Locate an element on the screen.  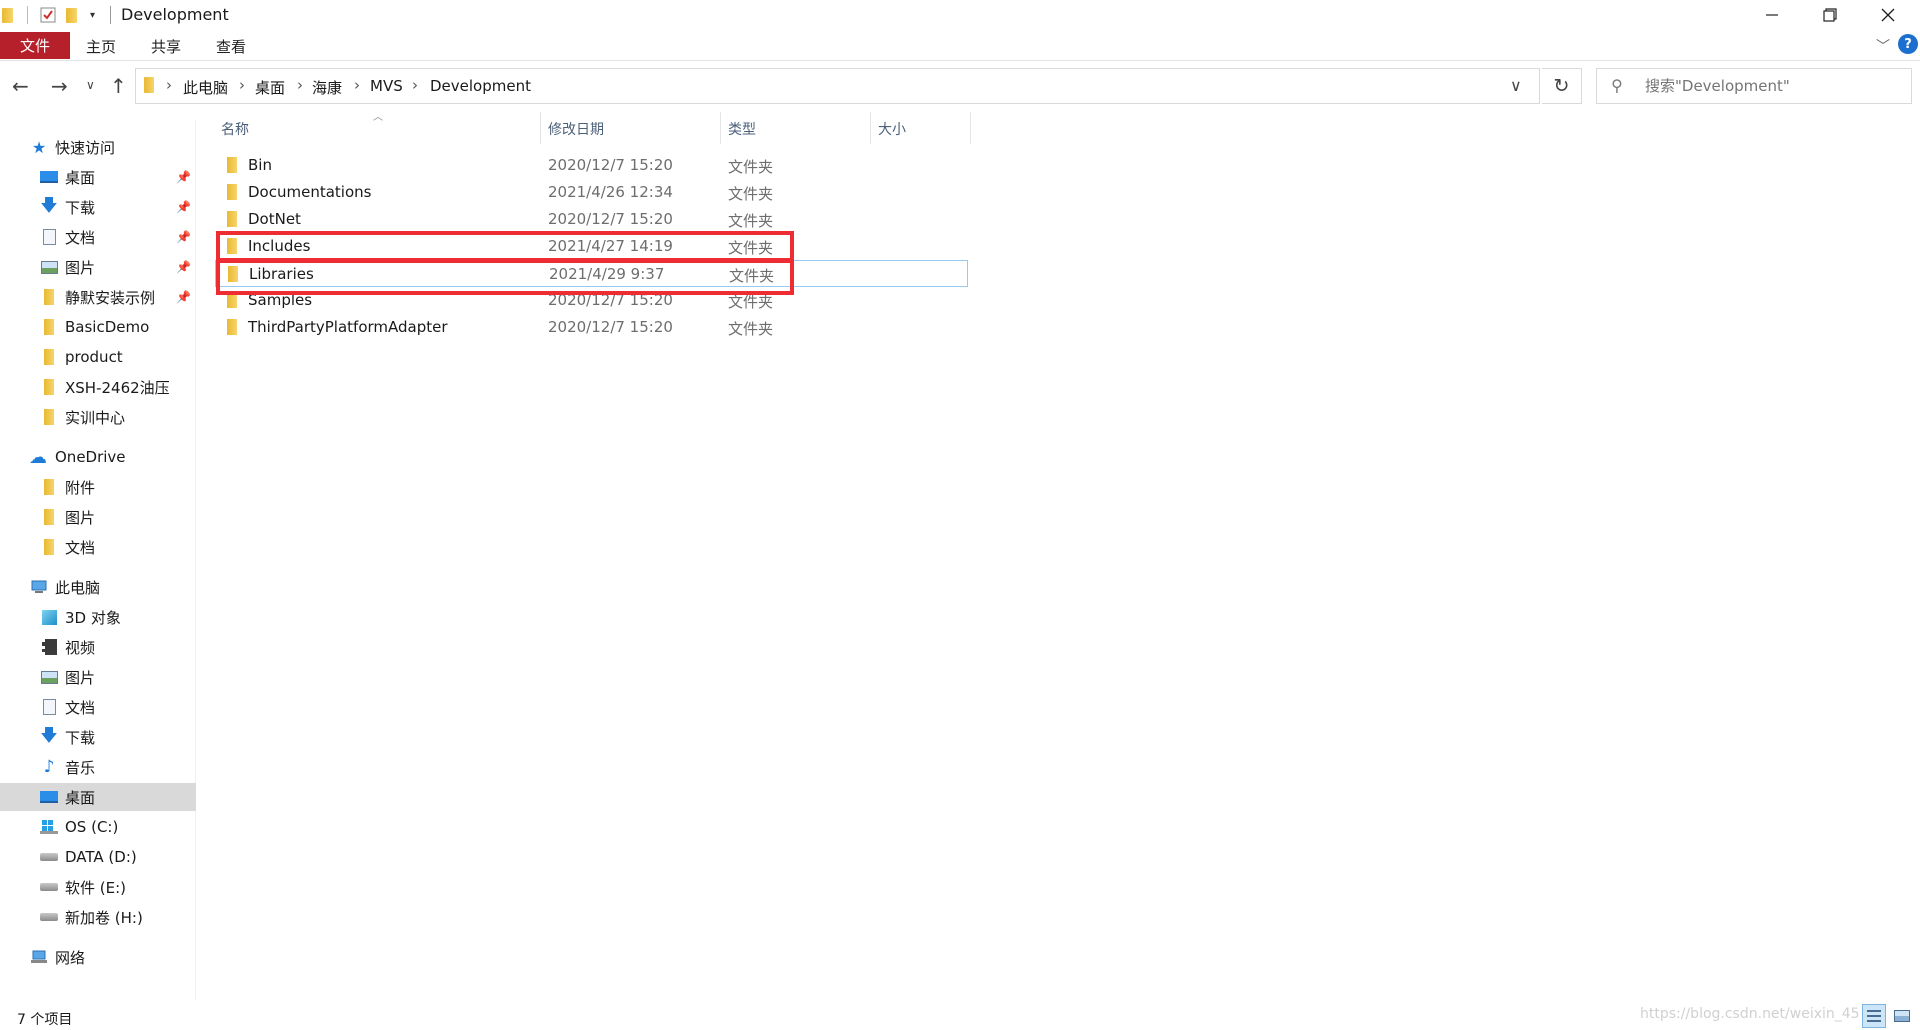
windows-drive-icon is located at coordinates (49, 827).